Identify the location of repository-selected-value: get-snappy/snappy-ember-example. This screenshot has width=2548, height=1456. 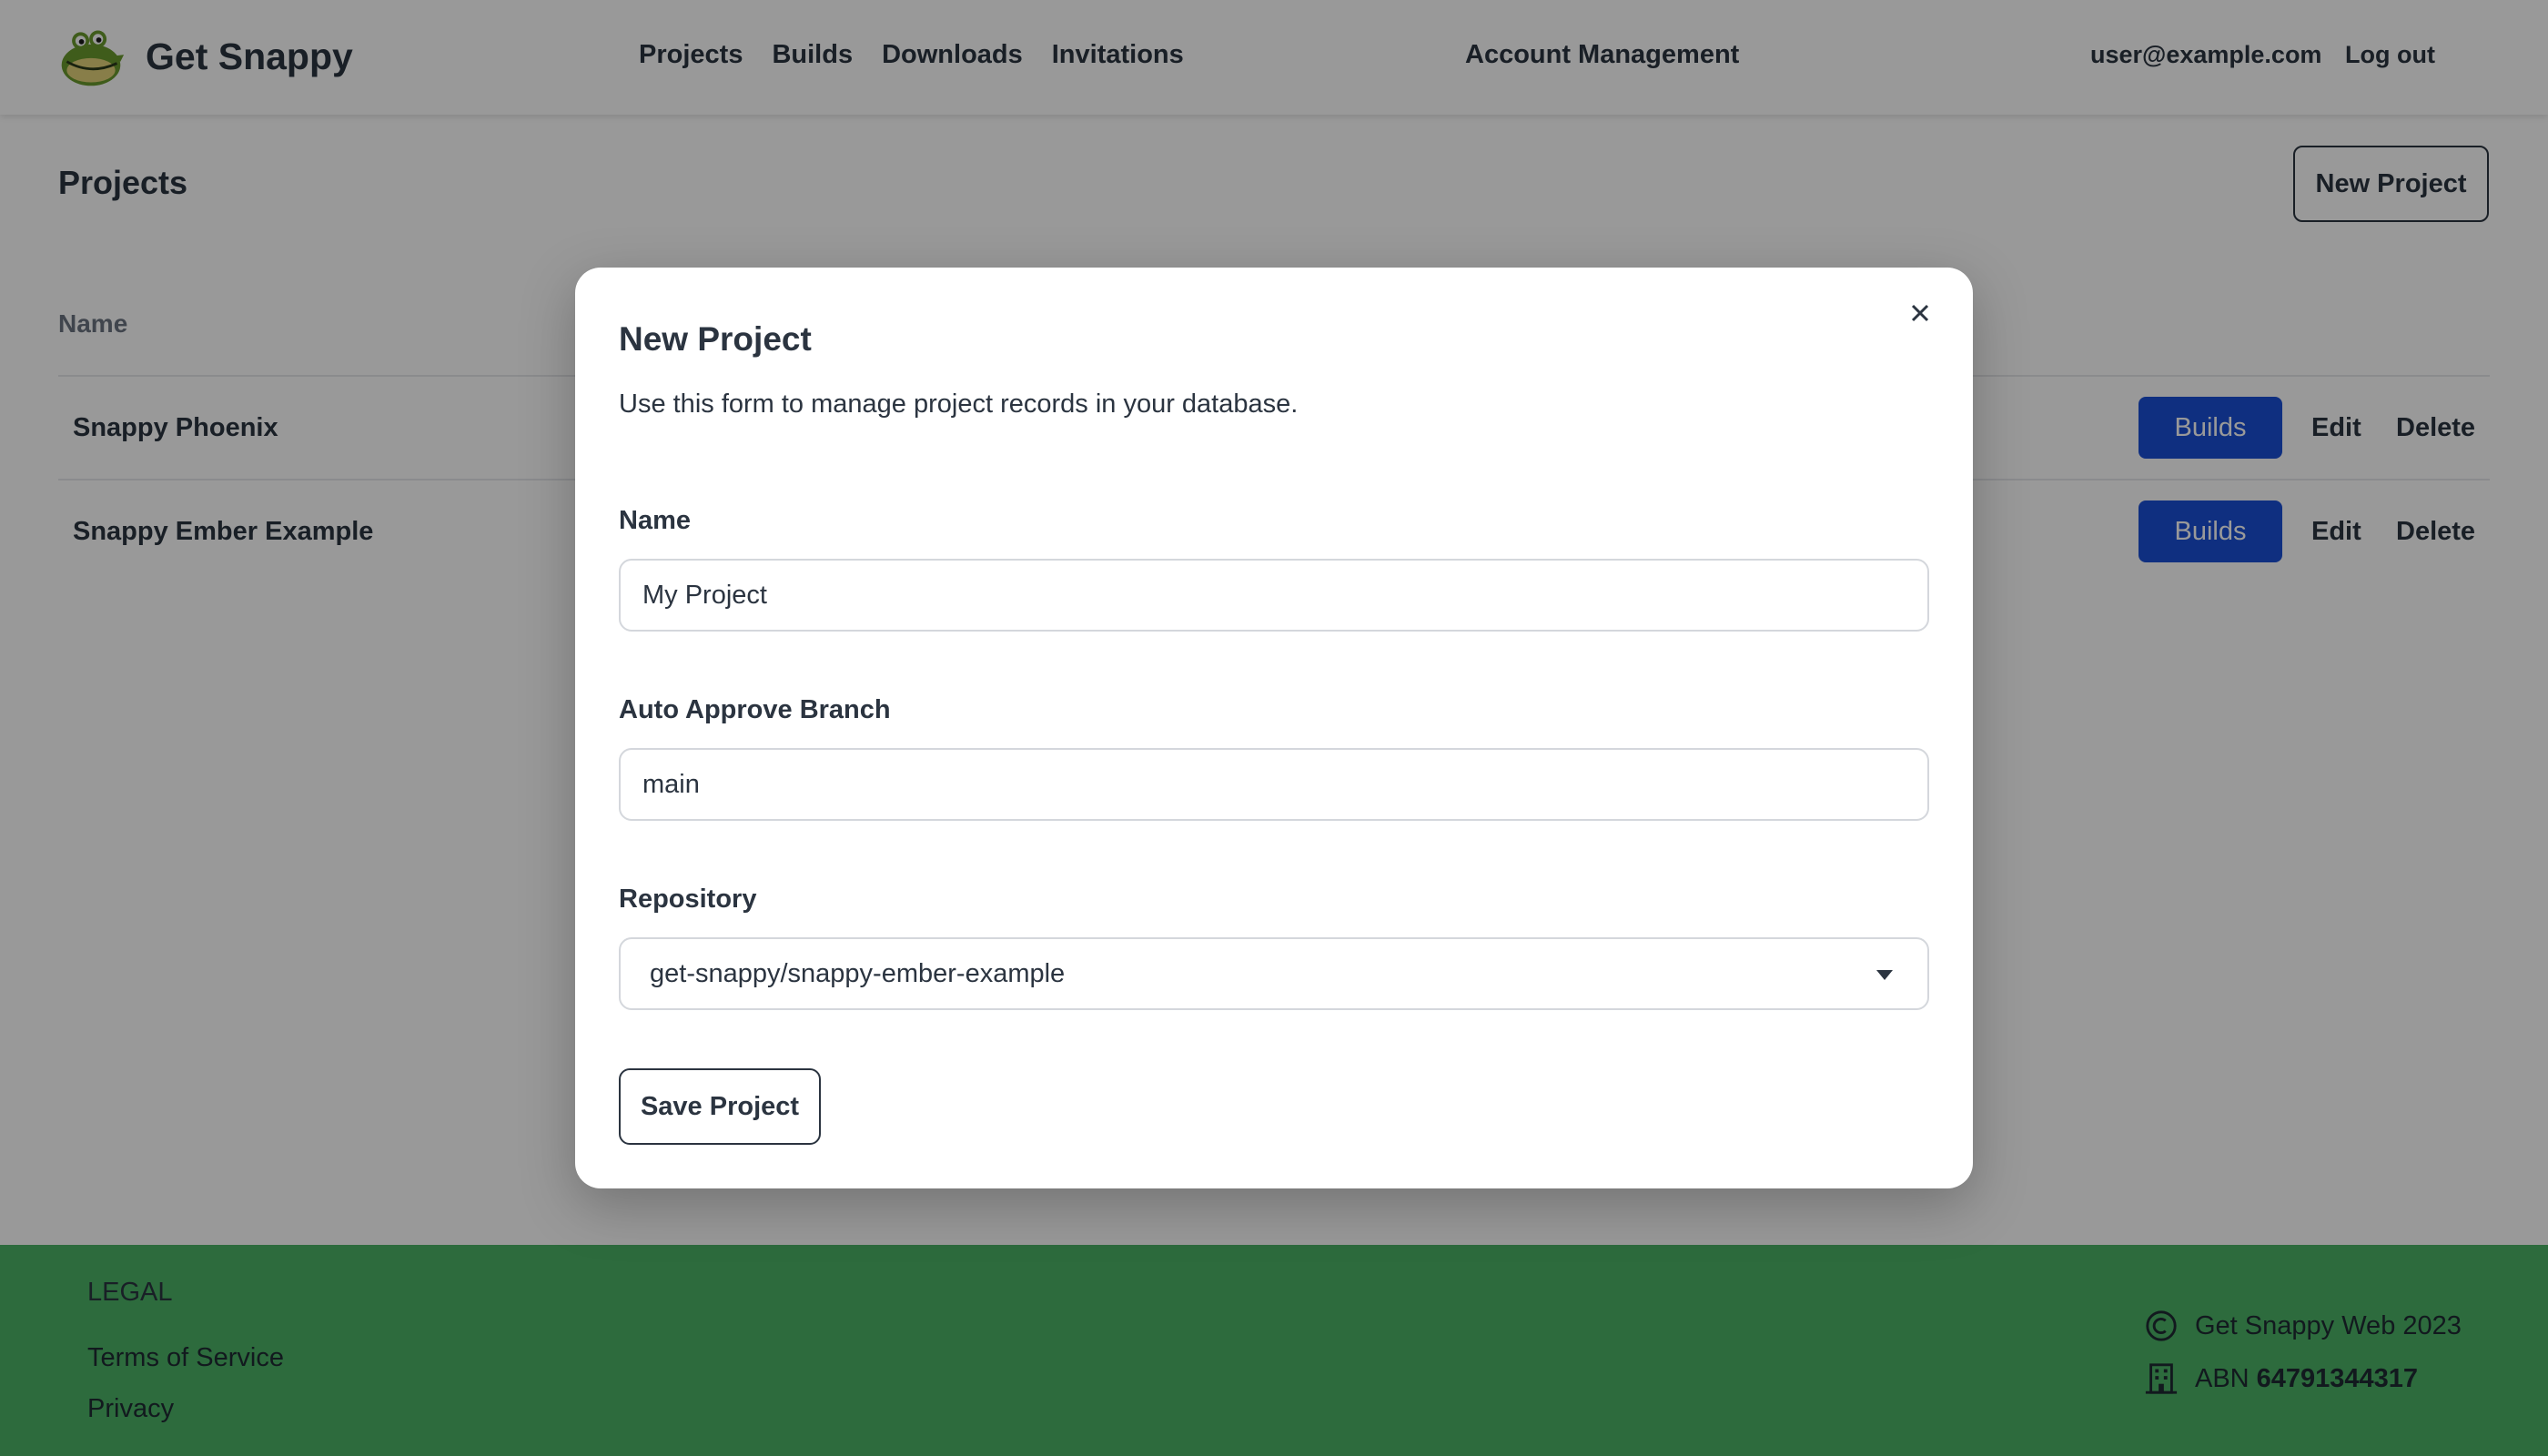
(858, 973).